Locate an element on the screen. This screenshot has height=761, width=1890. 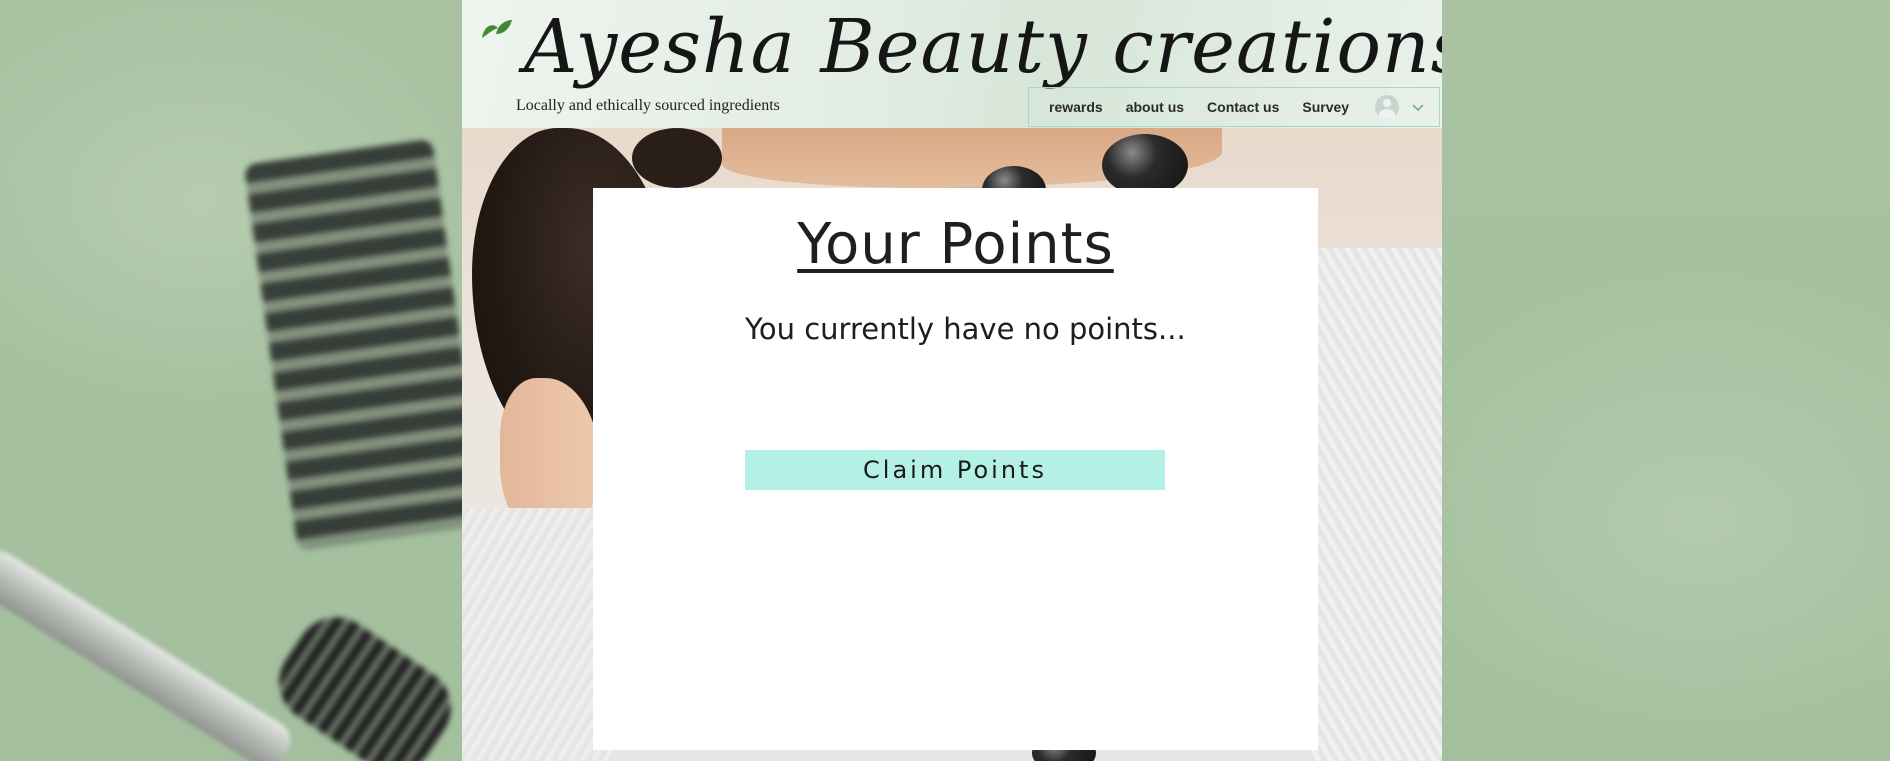
main-nav: rewards about us Contact us Survey is located at coordinates (1234, 107).